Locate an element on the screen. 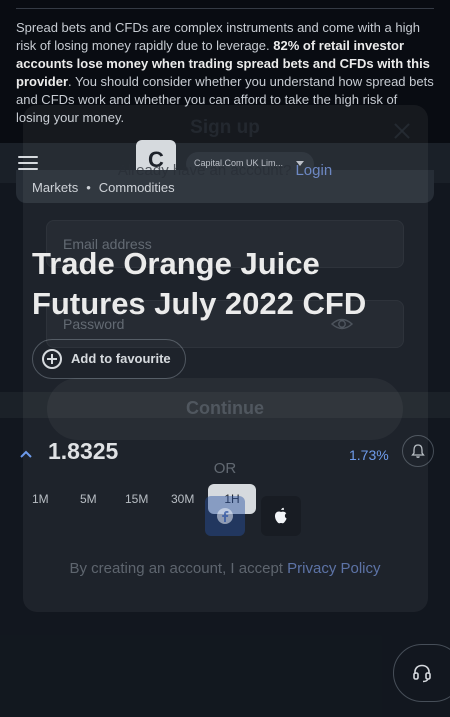 This screenshot has height=717, width=450. email-placeholder: Email address is located at coordinates (107, 244).